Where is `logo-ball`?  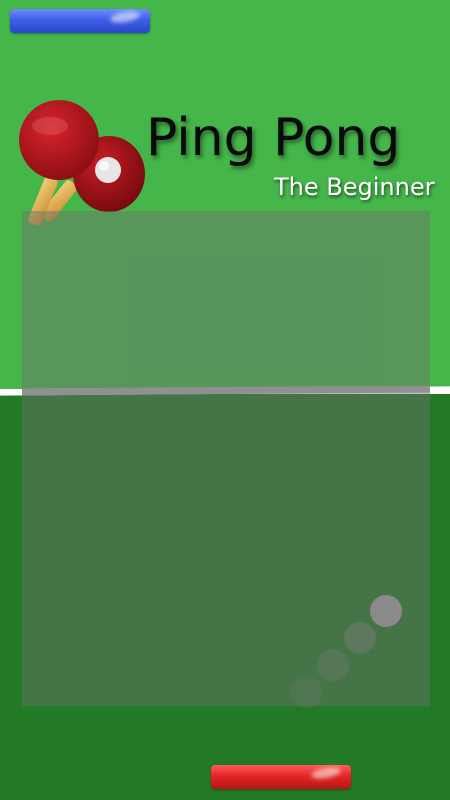
logo-ball is located at coordinates (108, 170).